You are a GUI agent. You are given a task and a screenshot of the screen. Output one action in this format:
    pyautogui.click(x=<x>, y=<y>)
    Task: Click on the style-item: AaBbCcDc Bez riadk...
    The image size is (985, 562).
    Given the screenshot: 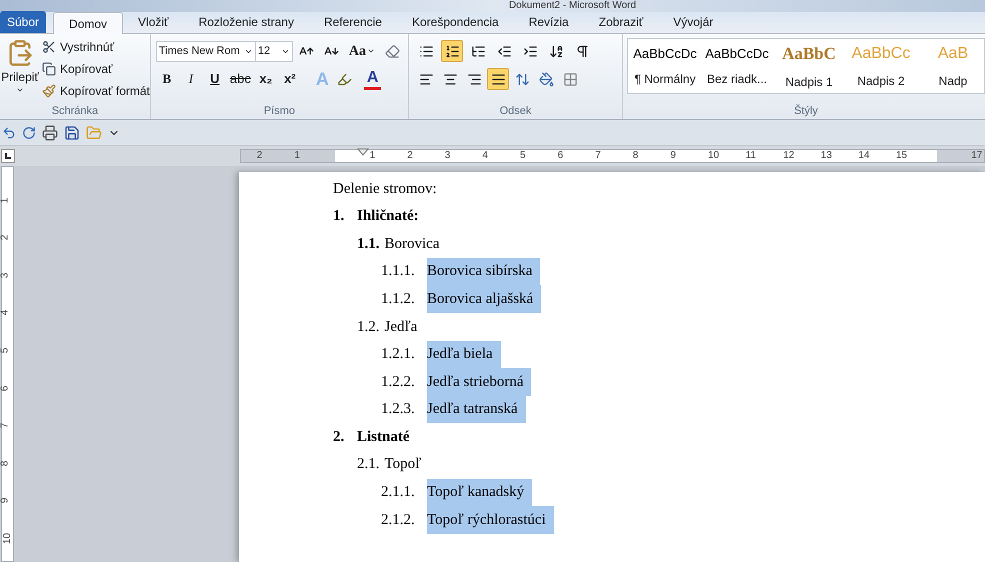 What is the action you would take?
    pyautogui.click(x=737, y=66)
    